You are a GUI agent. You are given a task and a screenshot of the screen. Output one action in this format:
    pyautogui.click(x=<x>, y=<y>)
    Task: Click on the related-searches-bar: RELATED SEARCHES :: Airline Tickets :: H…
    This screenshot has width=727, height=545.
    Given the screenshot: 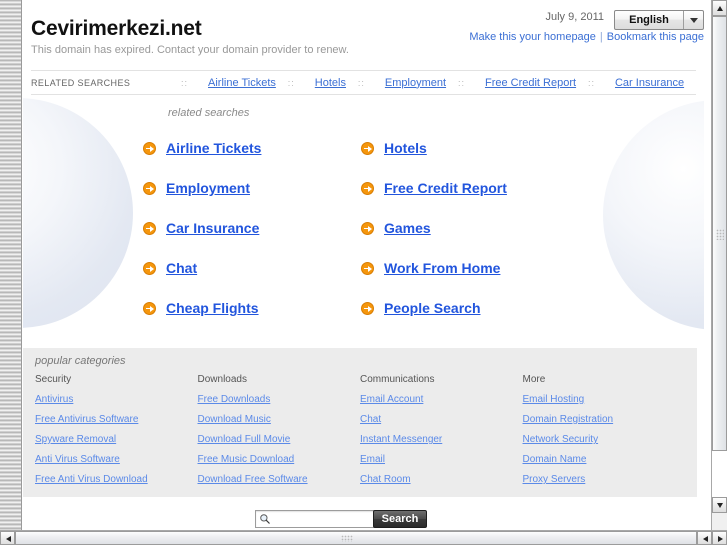 What is the action you would take?
    pyautogui.click(x=363, y=82)
    